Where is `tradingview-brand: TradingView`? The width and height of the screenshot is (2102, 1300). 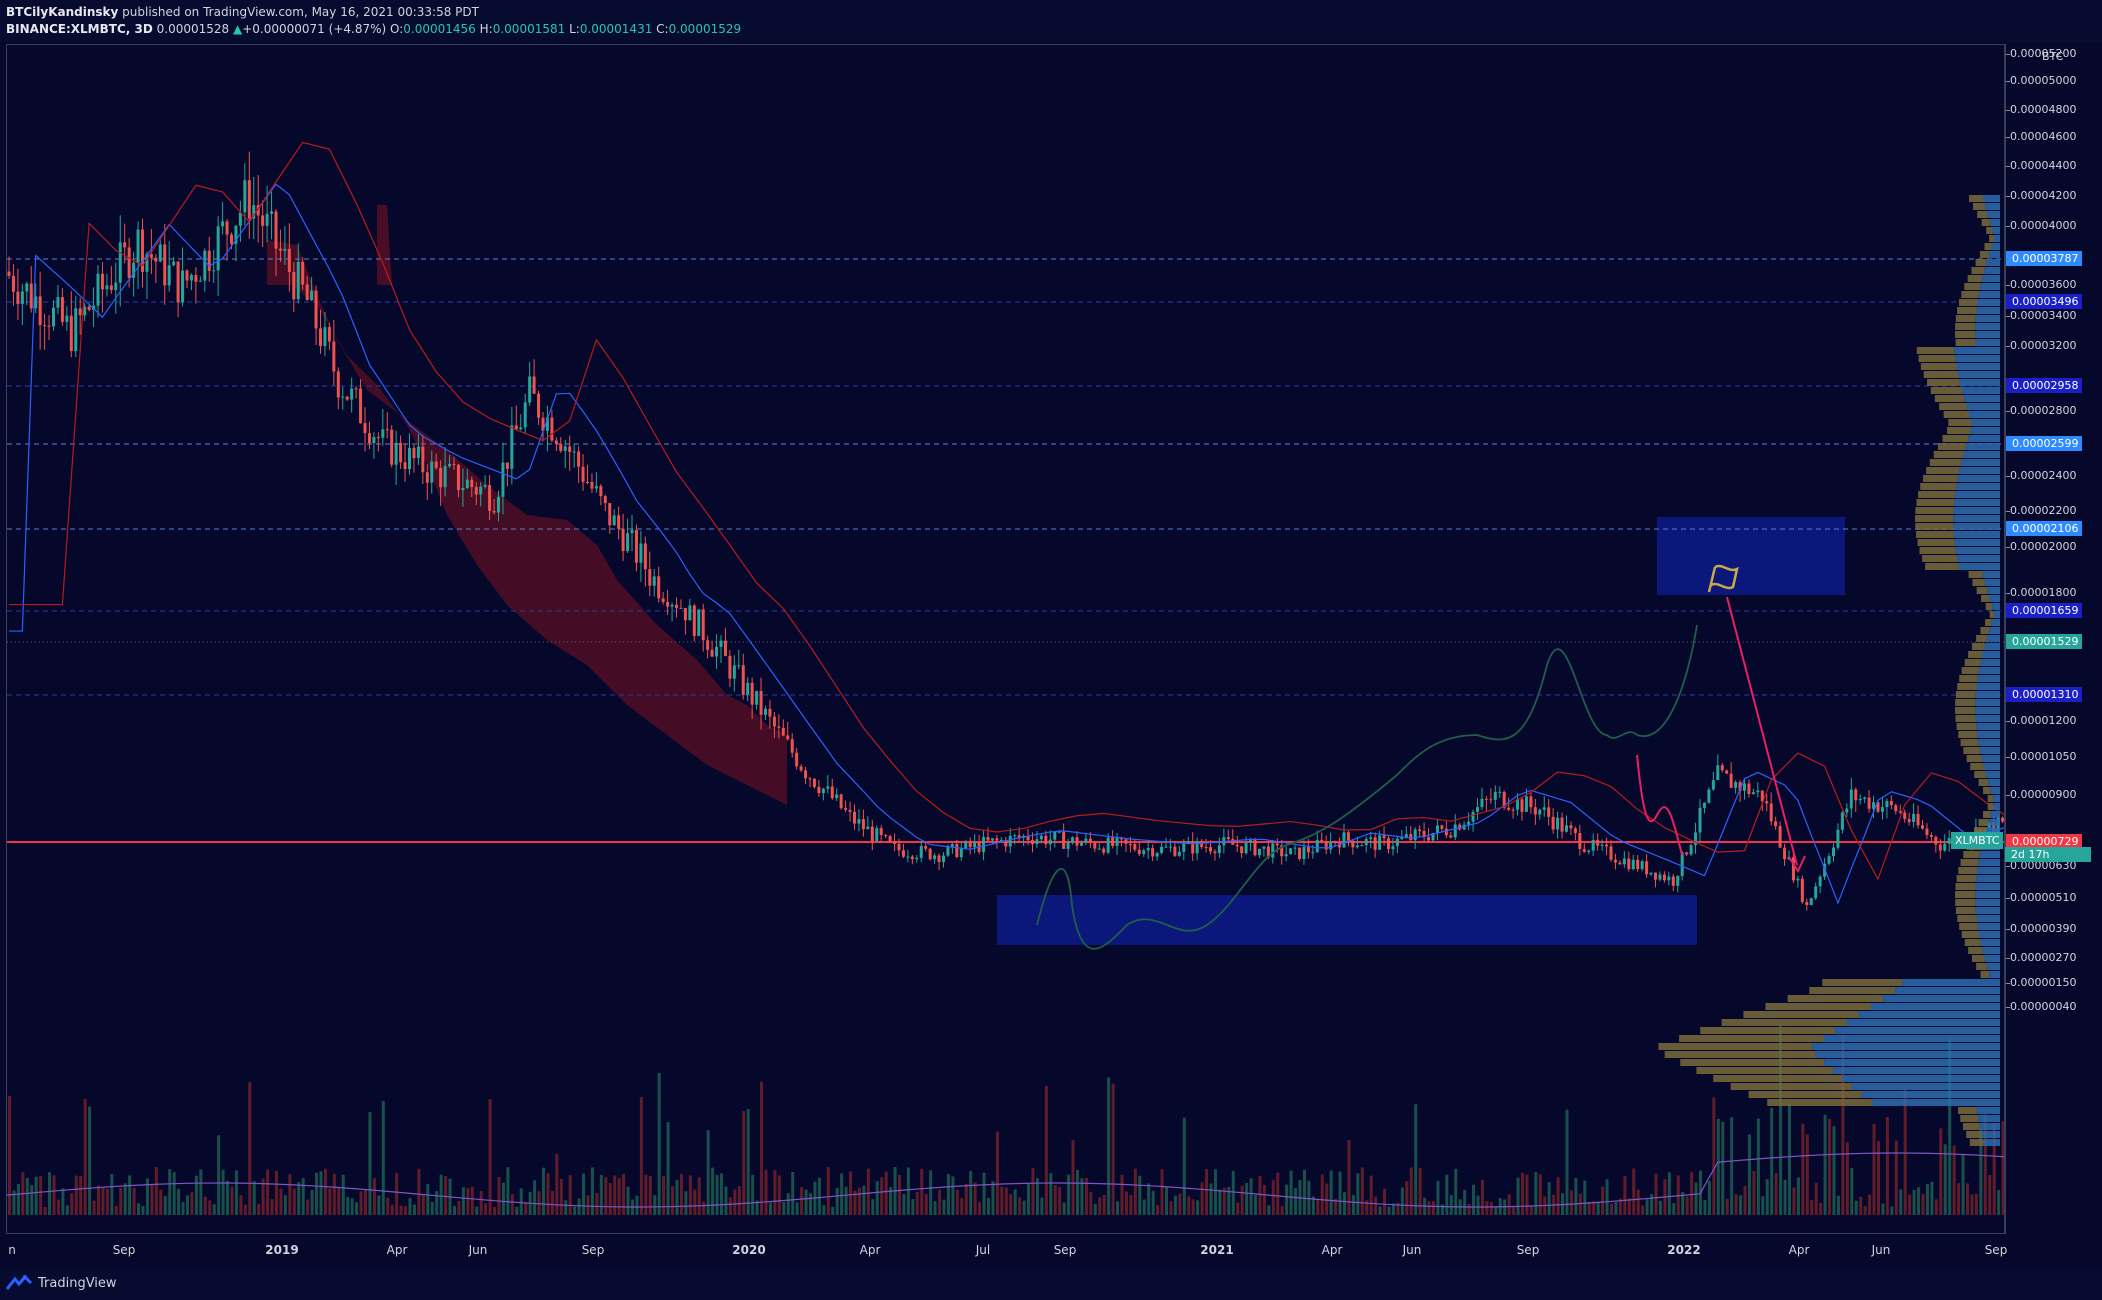
tradingview-brand: TradingView is located at coordinates (77, 1283).